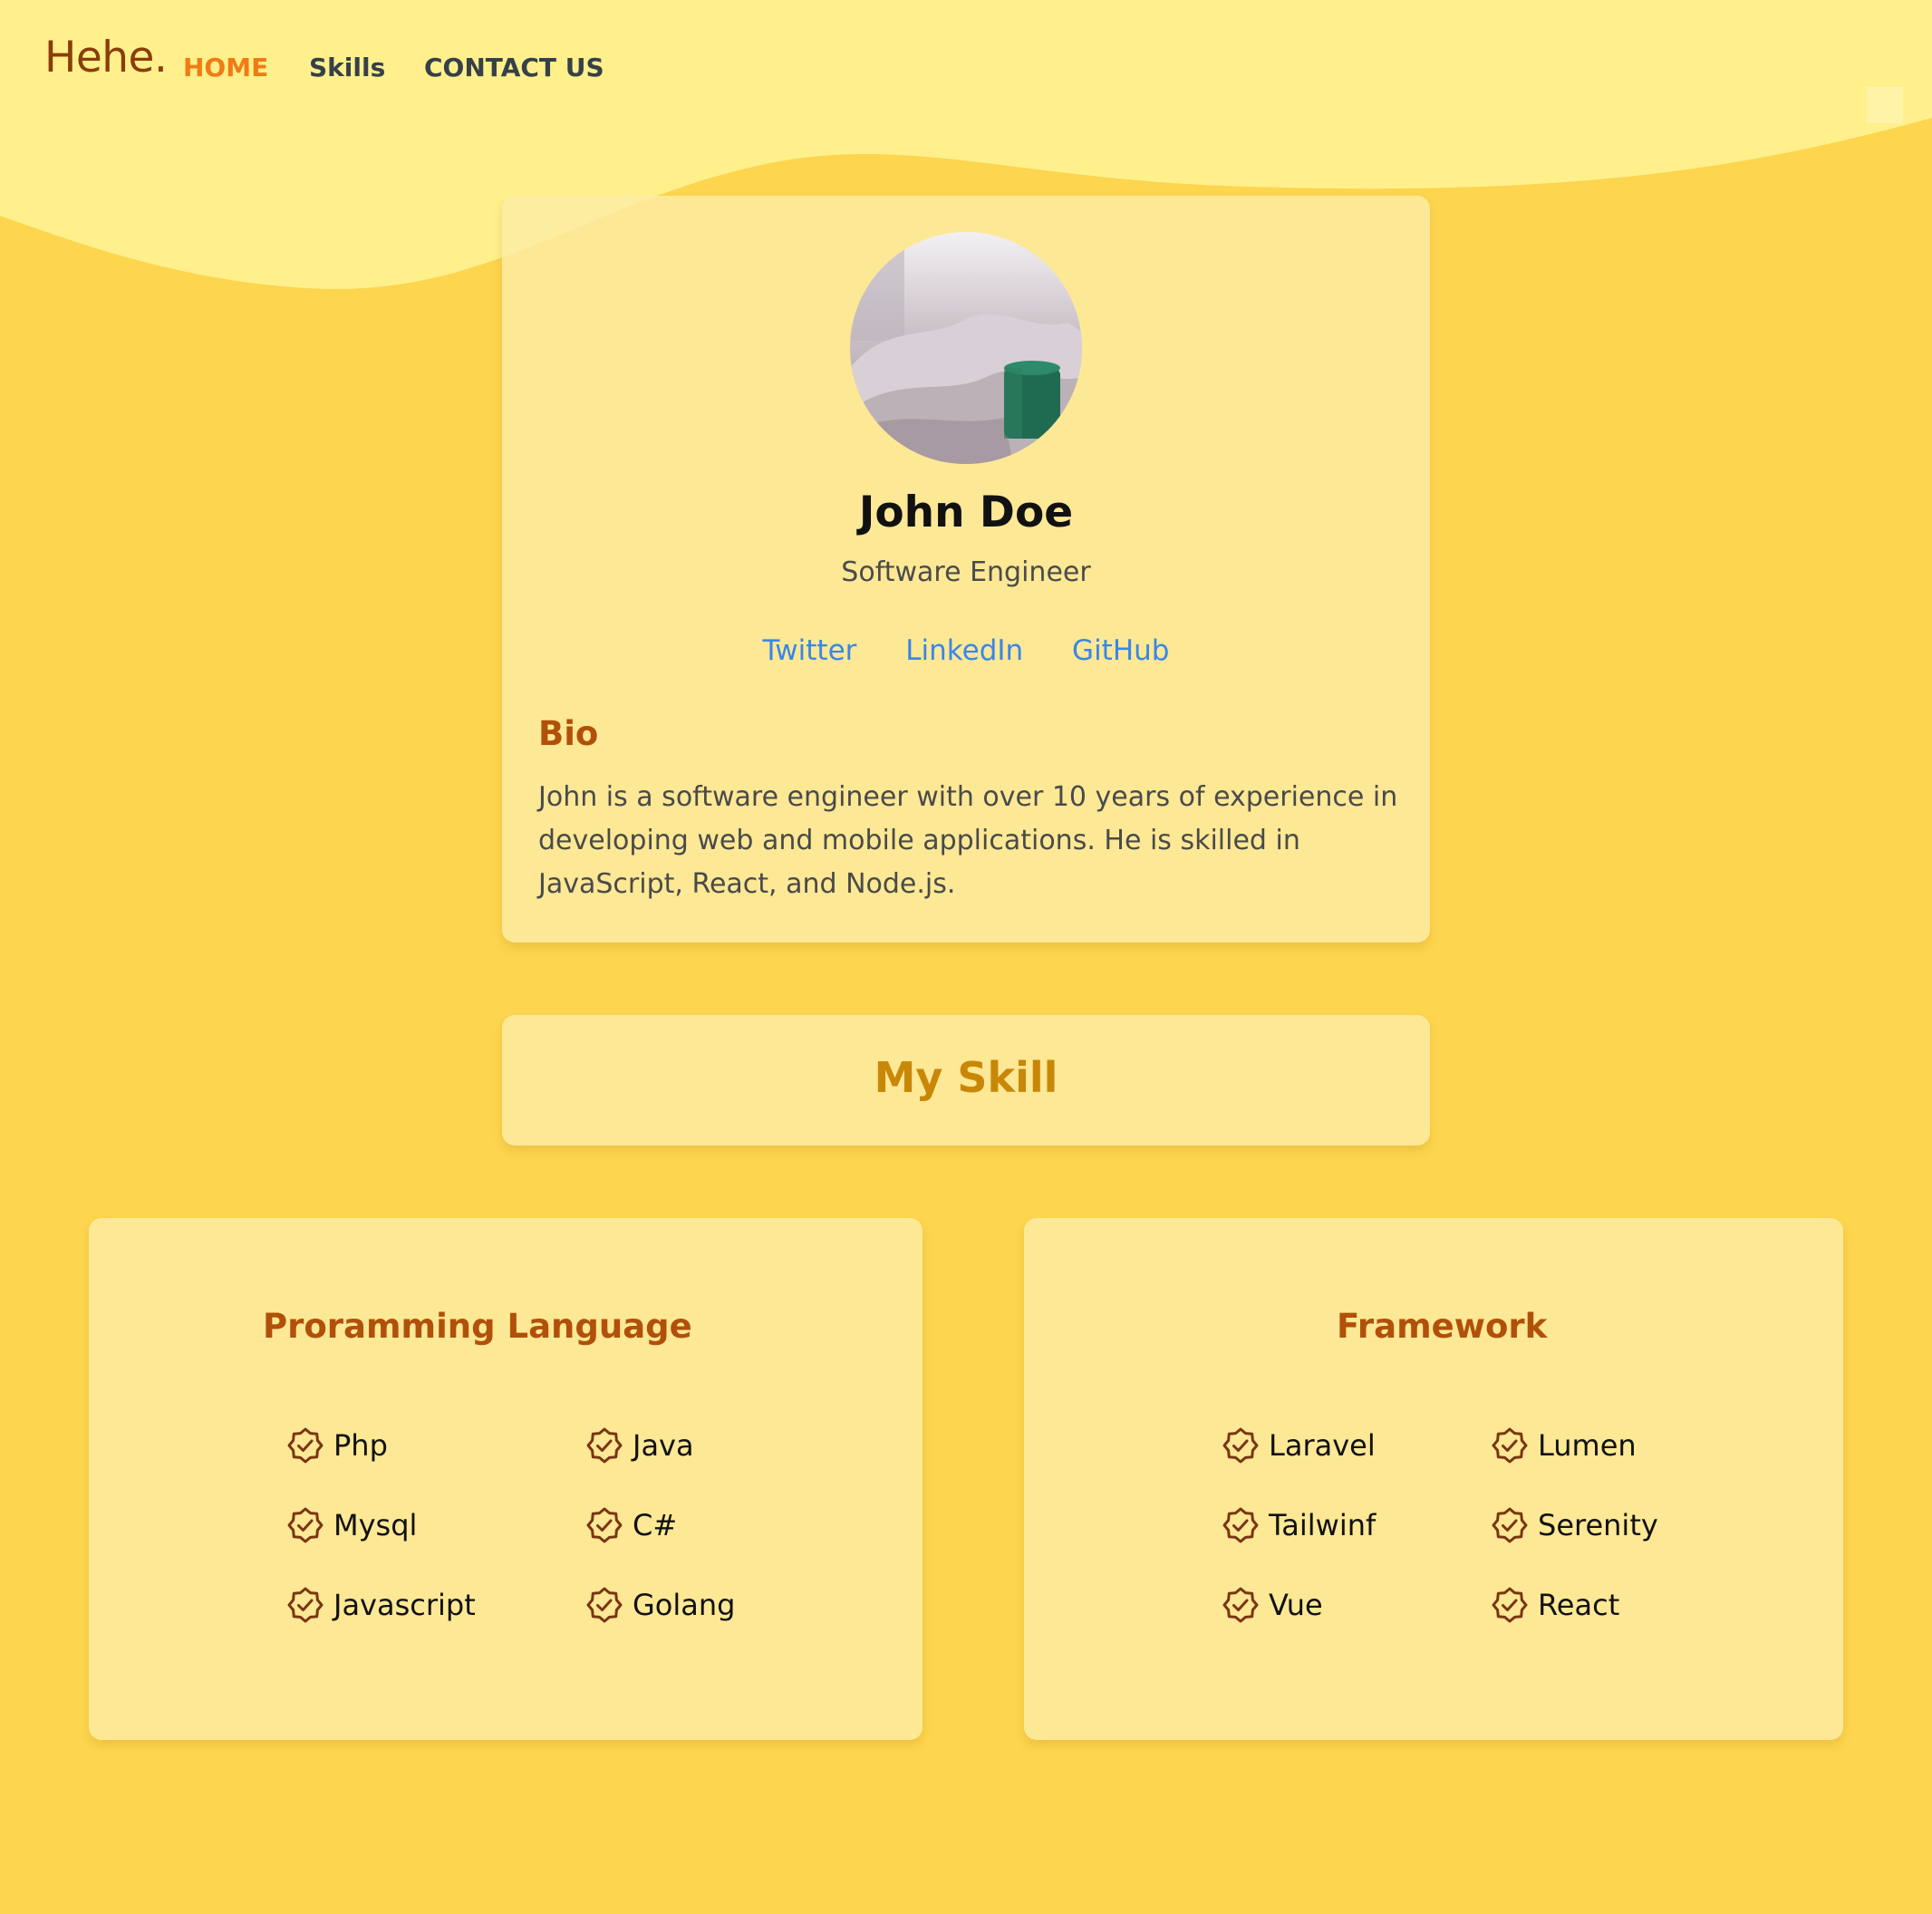  Describe the element at coordinates (631, 1525) in the screenshot. I see `skill-item: C#` at that location.